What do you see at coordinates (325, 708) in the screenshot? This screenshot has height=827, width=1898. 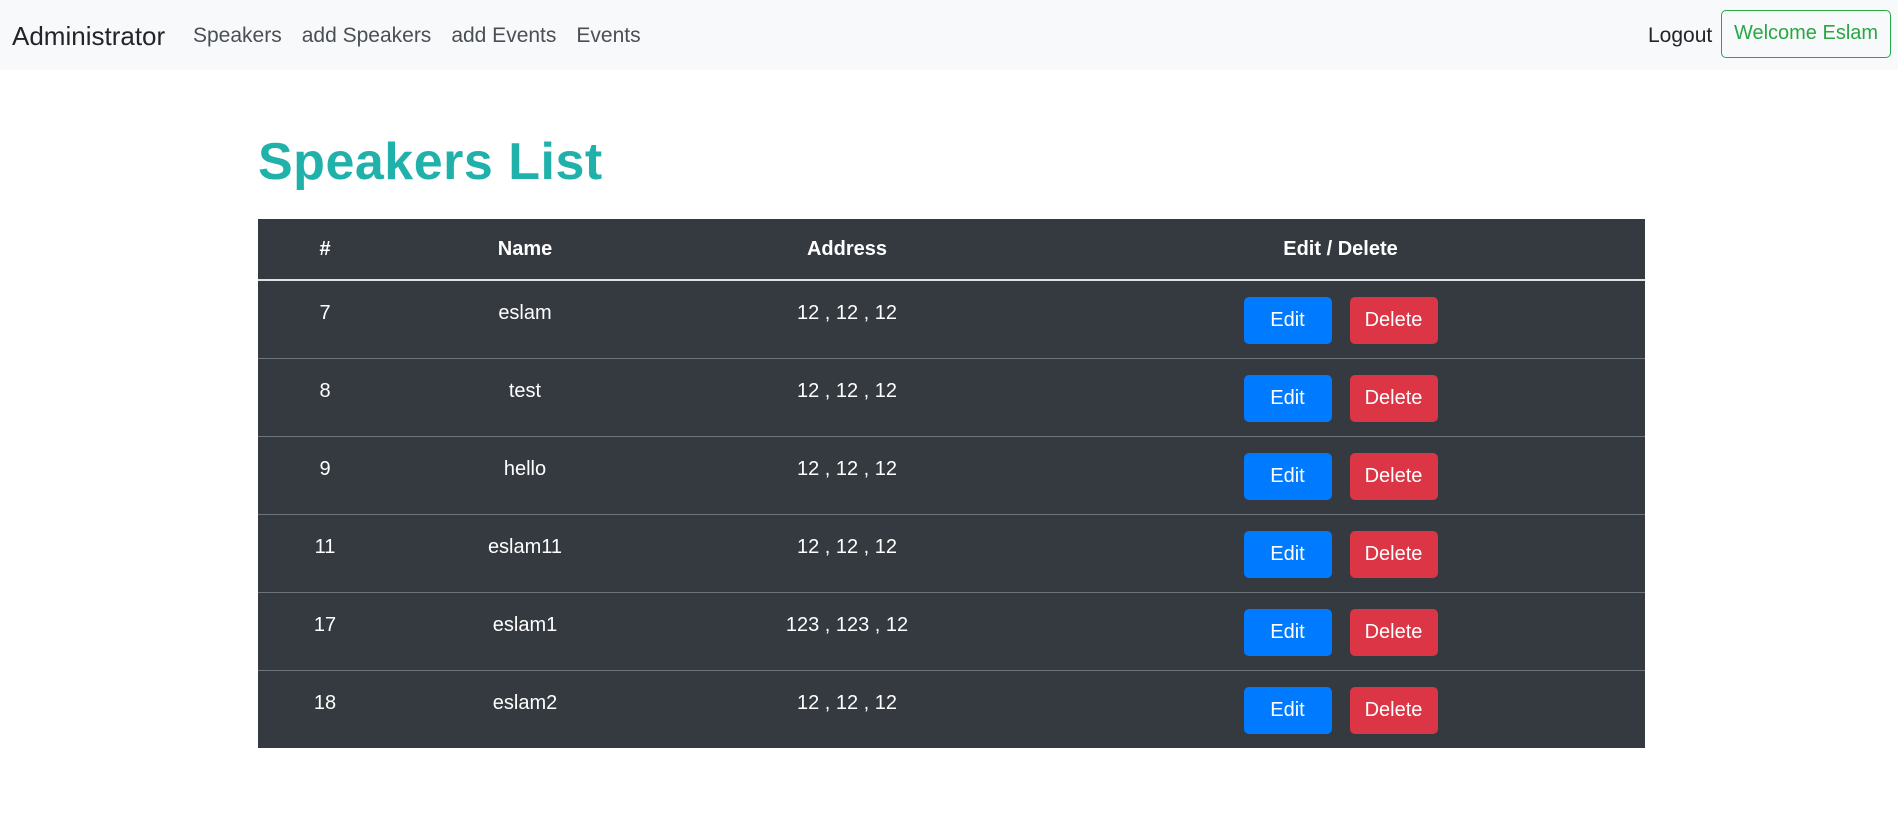 I see `cell-id: 18` at bounding box center [325, 708].